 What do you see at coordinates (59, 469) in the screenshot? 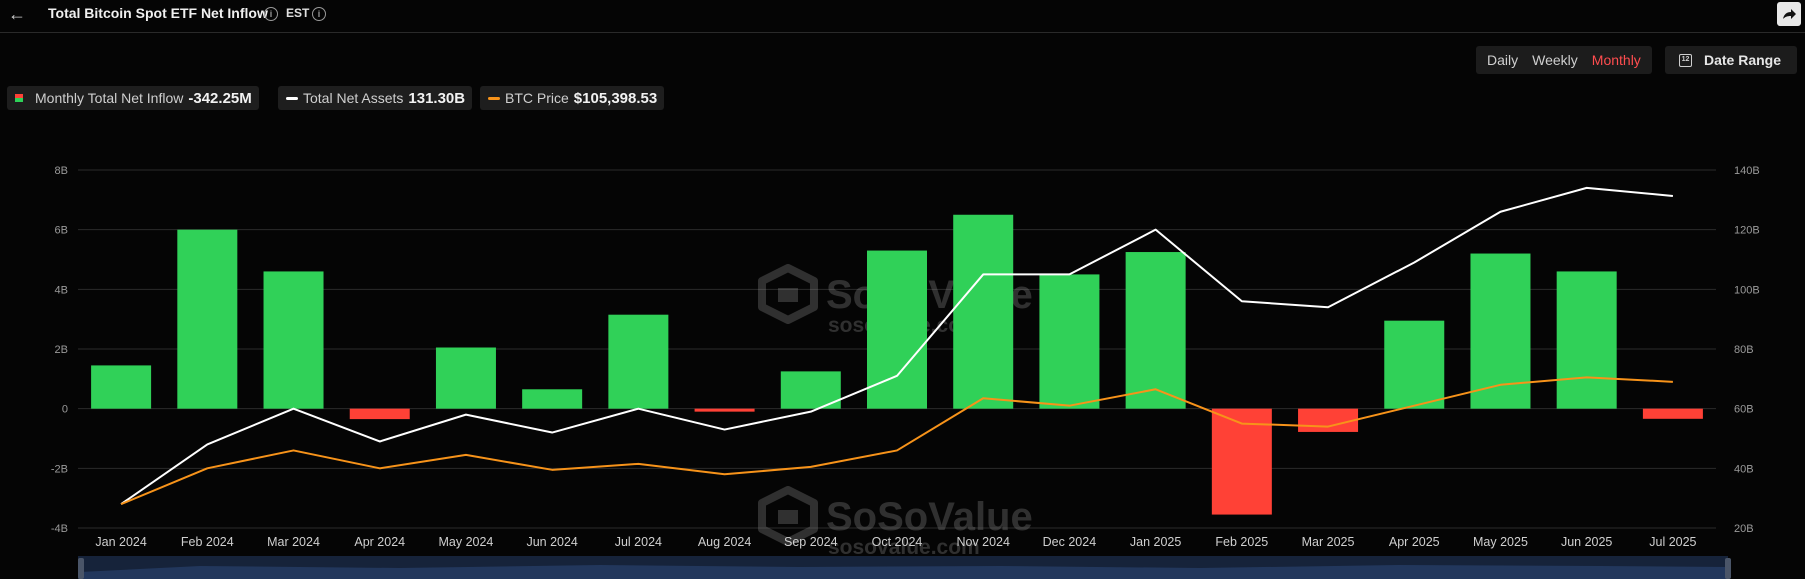
I see `left-axis-tick-label: -2B` at bounding box center [59, 469].